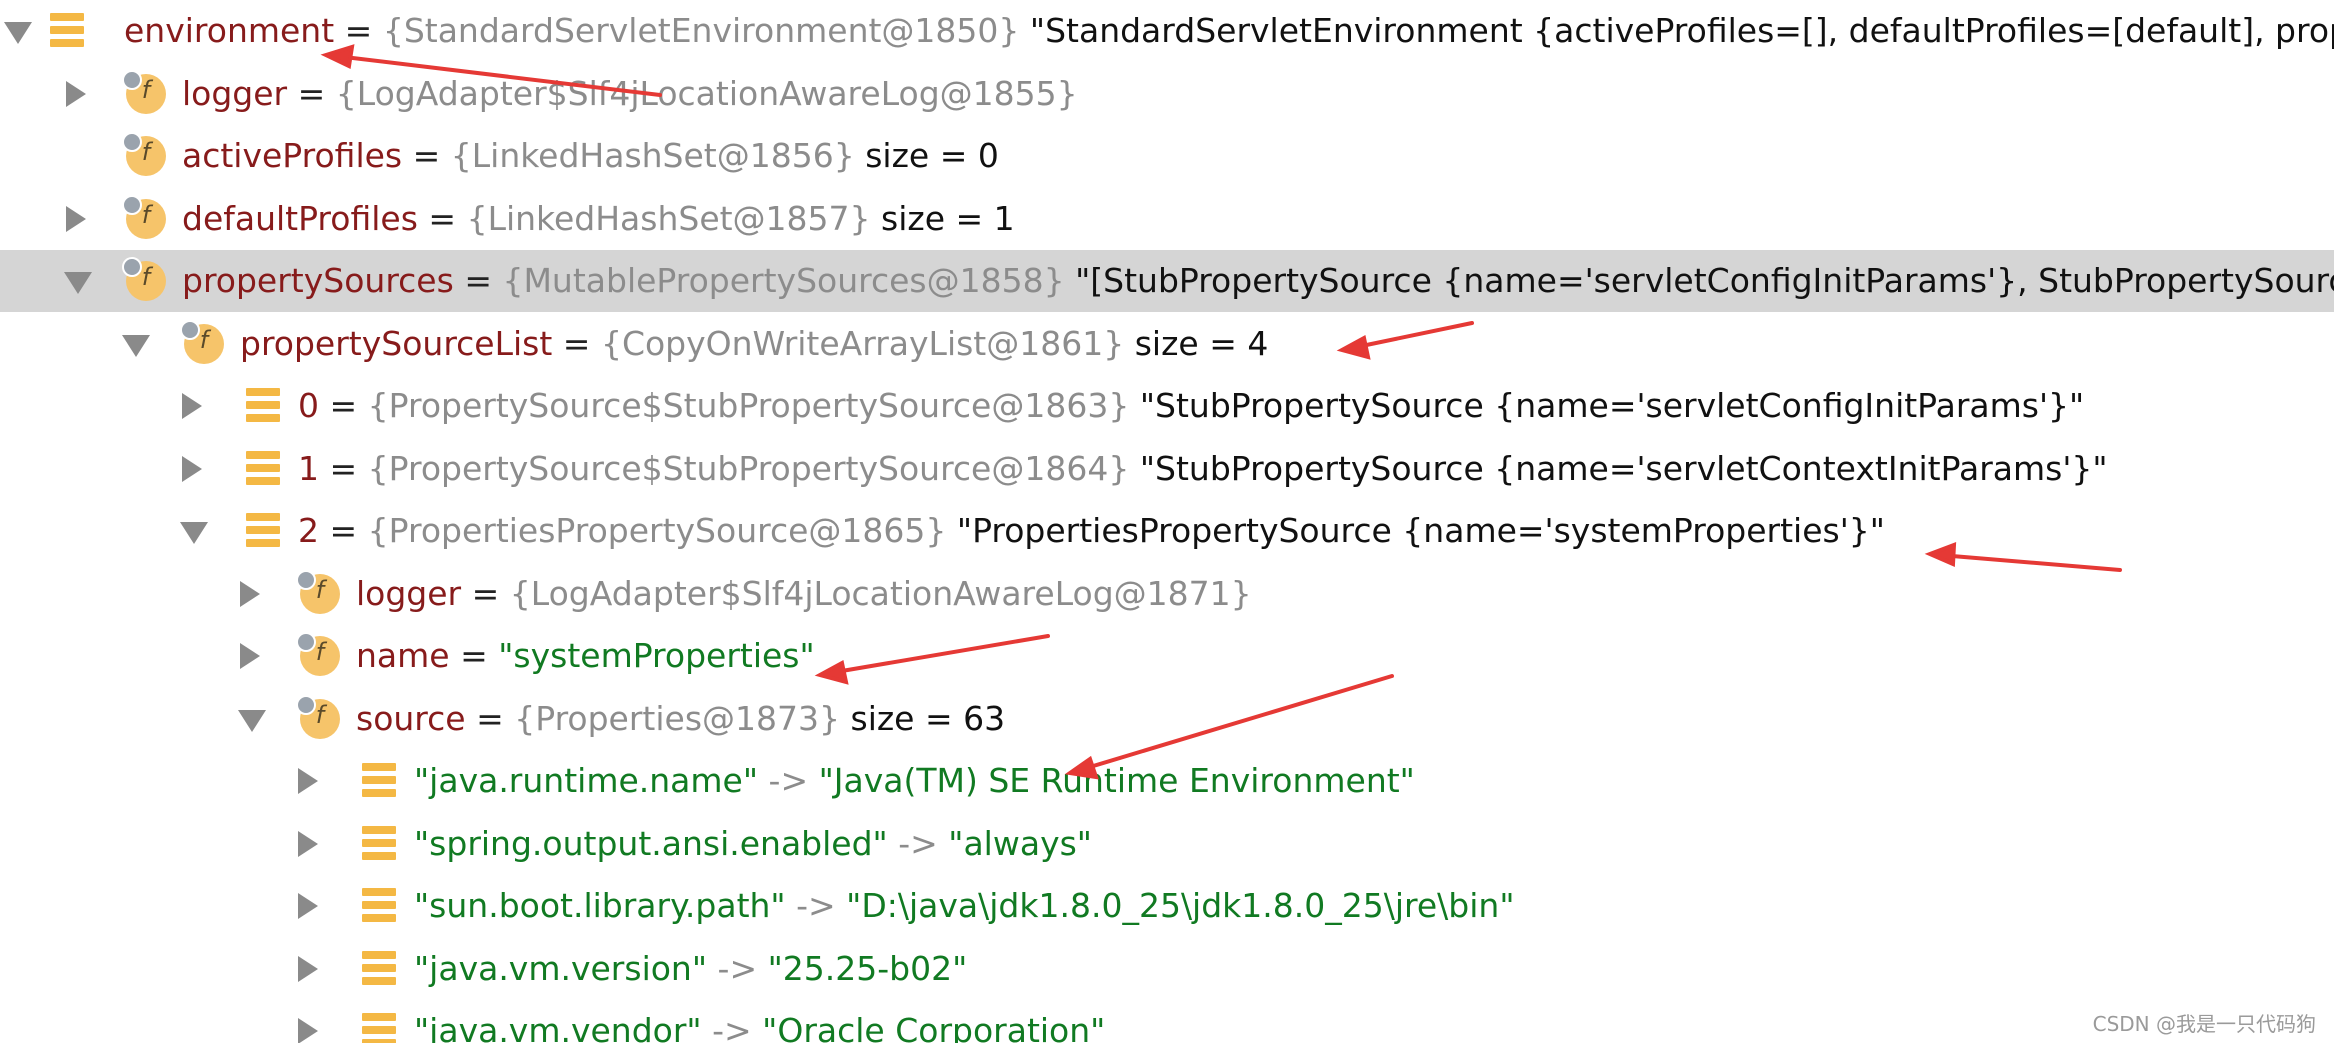 The image size is (2334, 1043). Describe the element at coordinates (1167, 656) in the screenshot. I see `tree-row-name: f name = "systemProperties"` at that location.